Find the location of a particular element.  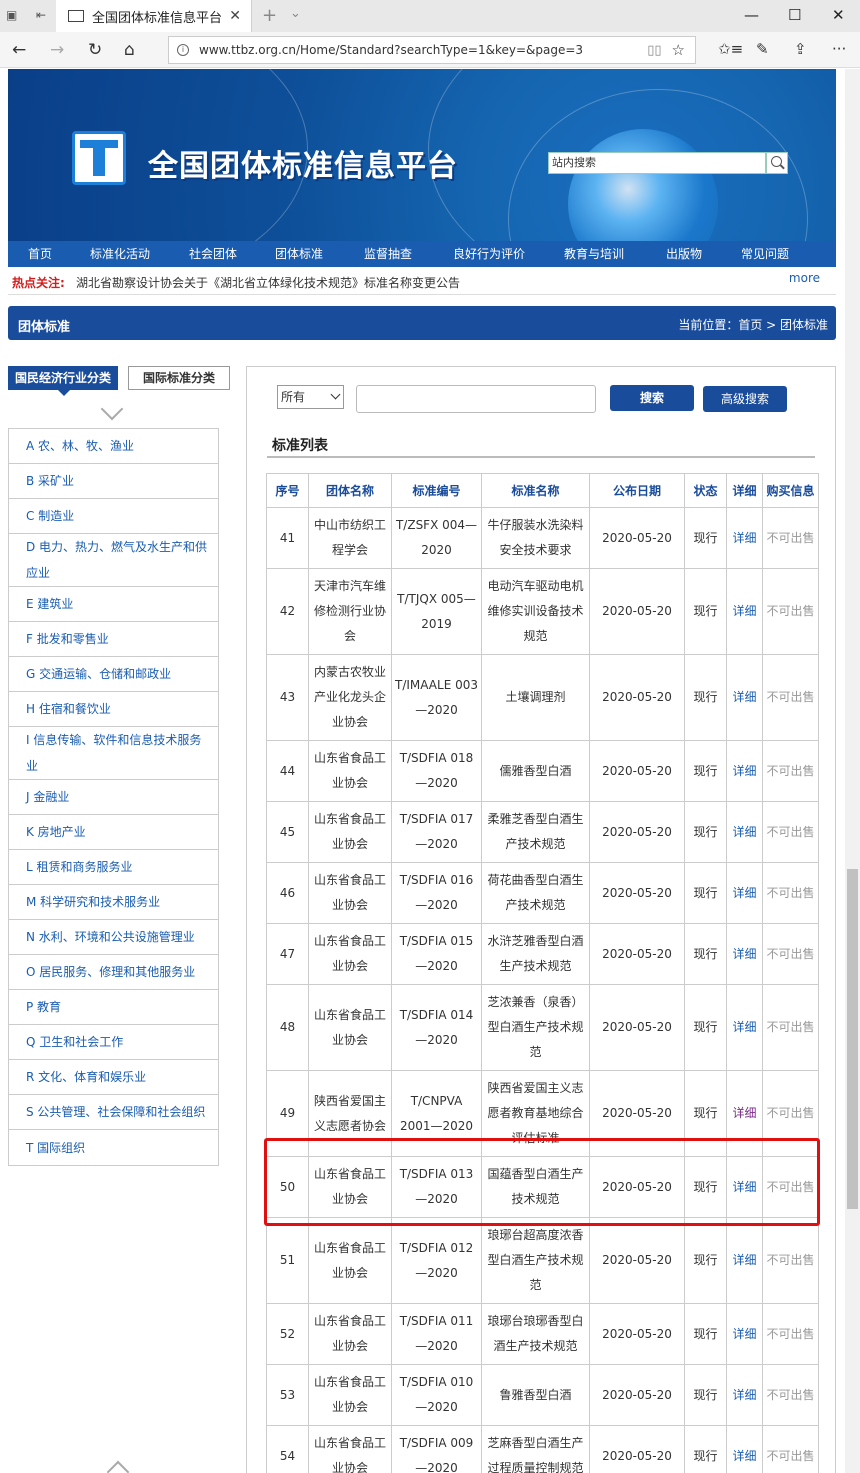

category-item: T 国际组织 is located at coordinates (113, 1147).